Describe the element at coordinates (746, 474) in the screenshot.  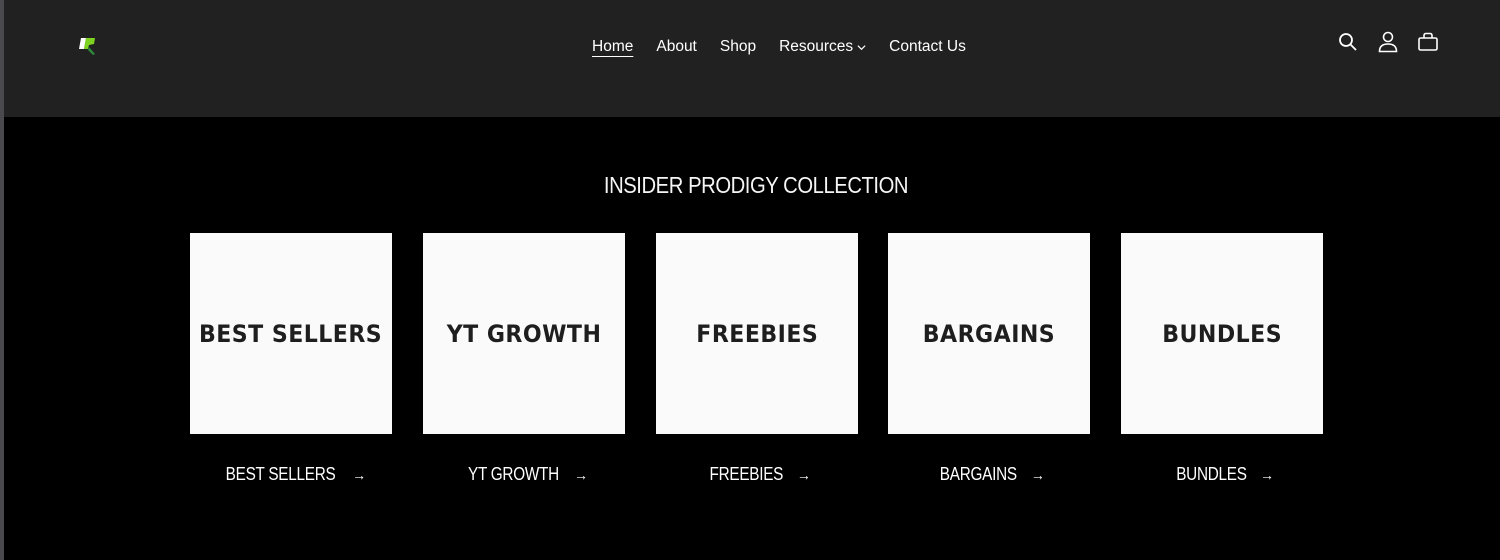
I see `collection-label: FREEBIES` at that location.